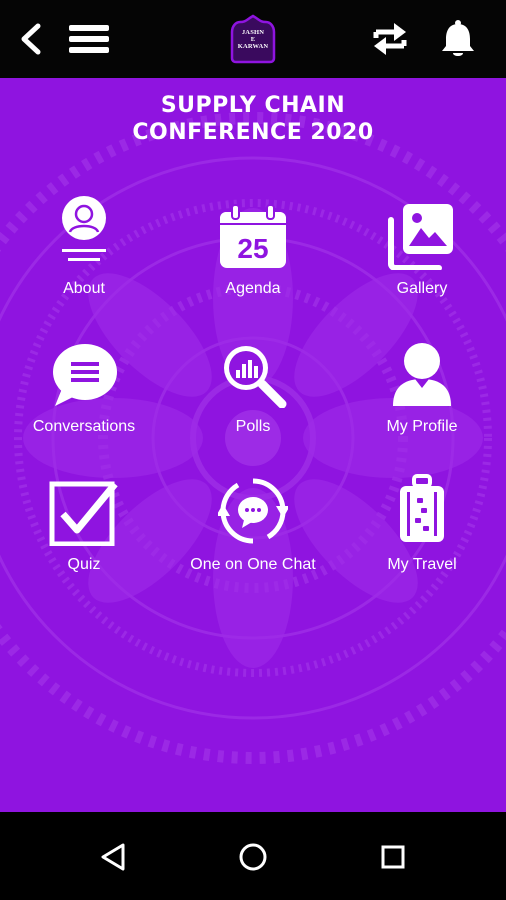  What do you see at coordinates (253, 105) in the screenshot?
I see `title-line1: SUPPLY CHAIN` at bounding box center [253, 105].